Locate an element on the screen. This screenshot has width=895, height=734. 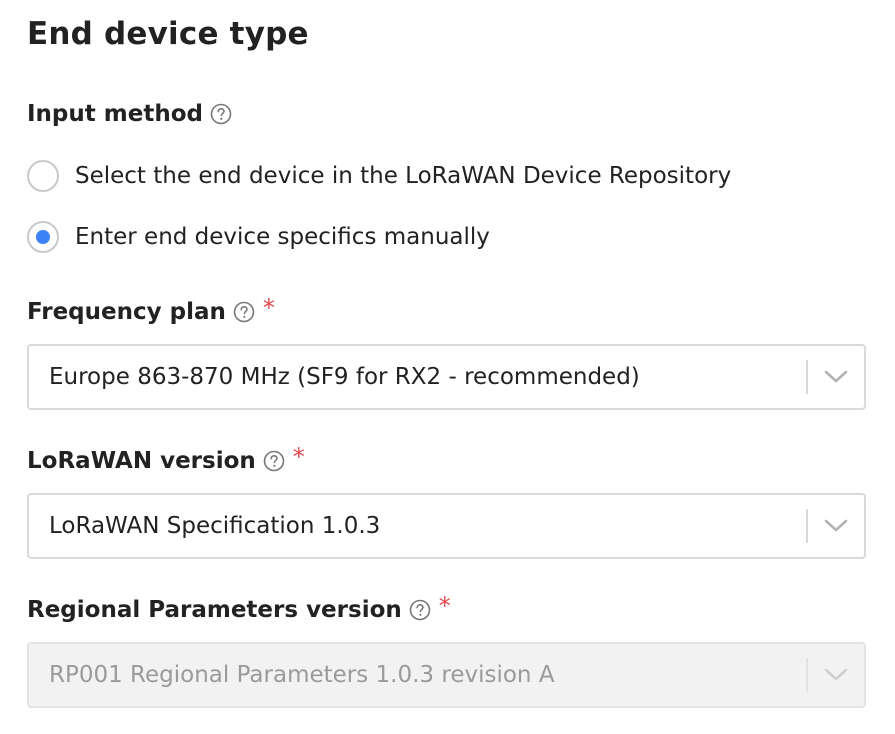
lorawan-version-label-row: LoRaWAN version * is located at coordinates (166, 459).